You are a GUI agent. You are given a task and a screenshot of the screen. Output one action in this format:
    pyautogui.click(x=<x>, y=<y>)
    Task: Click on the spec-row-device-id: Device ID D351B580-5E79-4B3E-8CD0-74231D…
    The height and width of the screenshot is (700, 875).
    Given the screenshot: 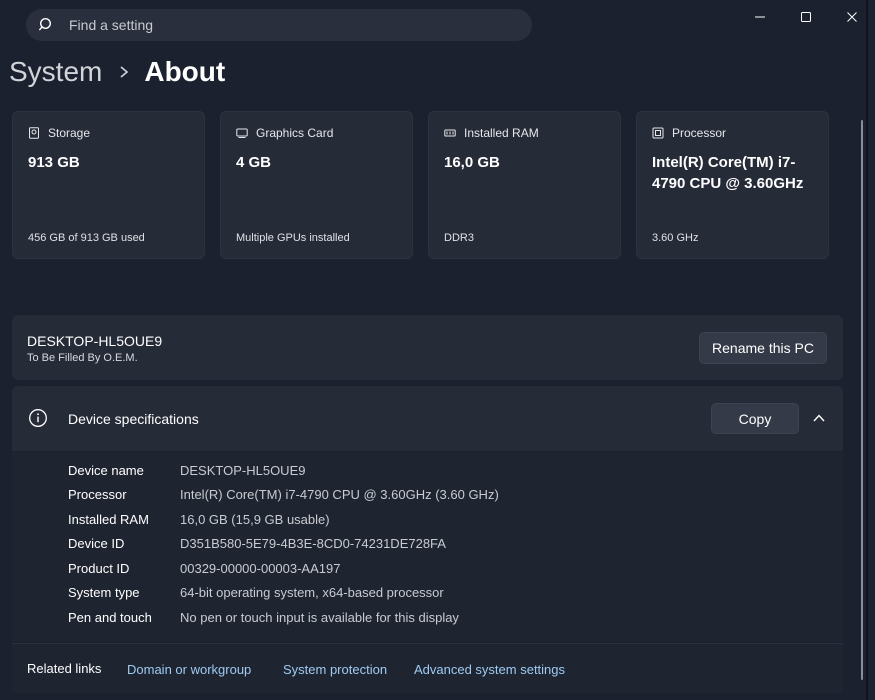 What is the action you would take?
    pyautogui.click(x=257, y=543)
    